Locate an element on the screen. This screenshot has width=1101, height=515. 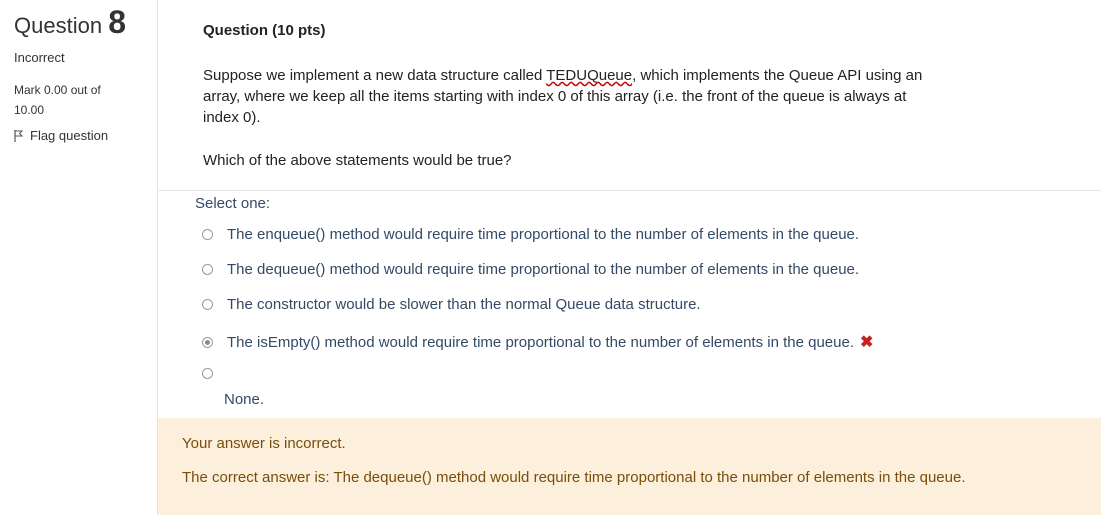
question-body-term: TEDUQueue is located at coordinates (589, 75).